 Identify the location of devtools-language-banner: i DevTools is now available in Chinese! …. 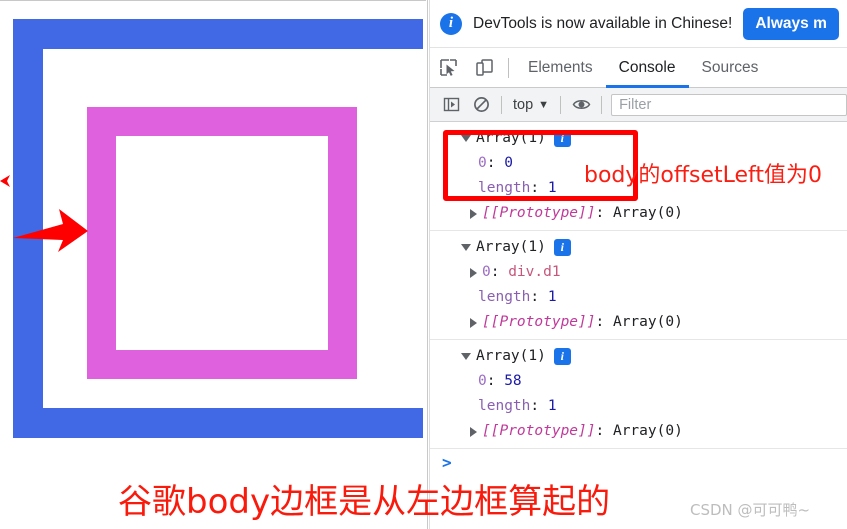
(638, 24).